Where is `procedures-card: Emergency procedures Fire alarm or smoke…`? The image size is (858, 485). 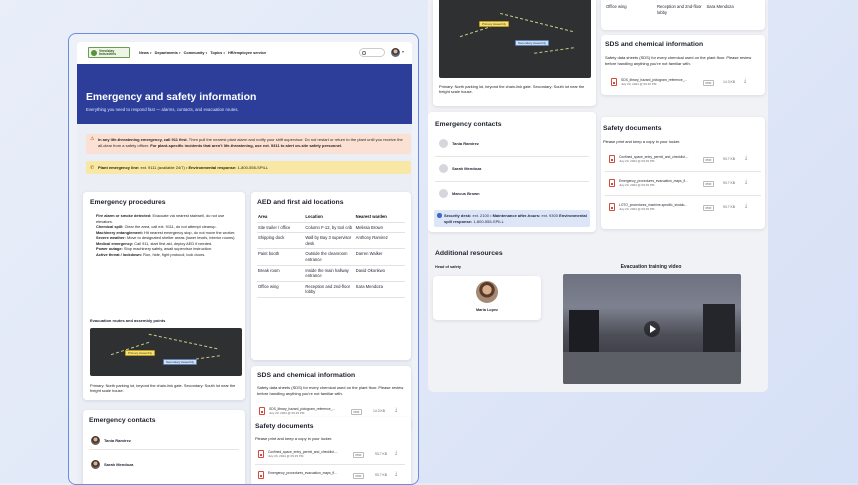 procedures-card: Emergency procedures Fire alarm or smoke… is located at coordinates (164, 296).